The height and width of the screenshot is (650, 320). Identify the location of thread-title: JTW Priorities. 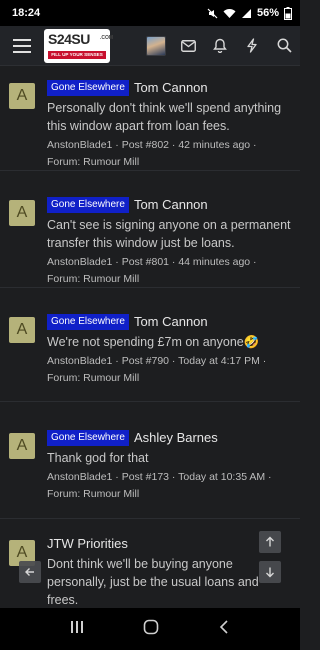
(87, 544).